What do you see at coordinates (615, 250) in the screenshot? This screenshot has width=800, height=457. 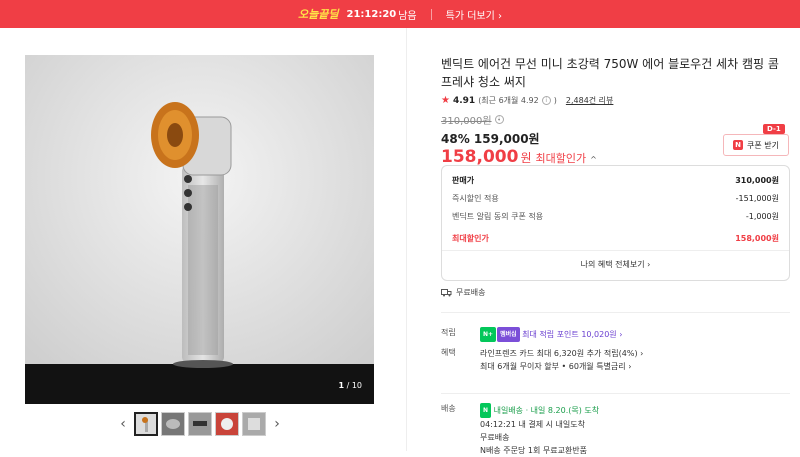 I see `pricebox-divider` at bounding box center [615, 250].